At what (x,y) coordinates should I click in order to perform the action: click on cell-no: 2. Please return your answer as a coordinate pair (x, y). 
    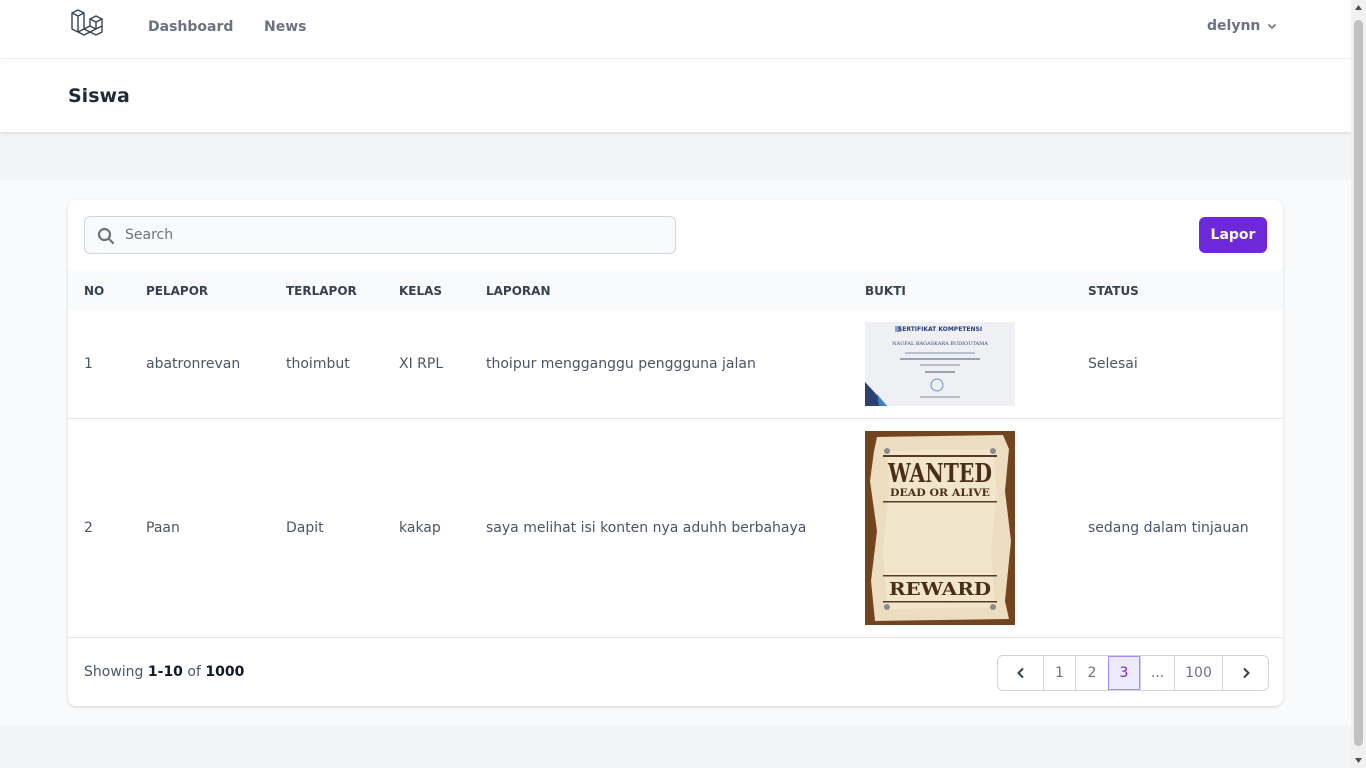
    Looking at the image, I should click on (88, 528).